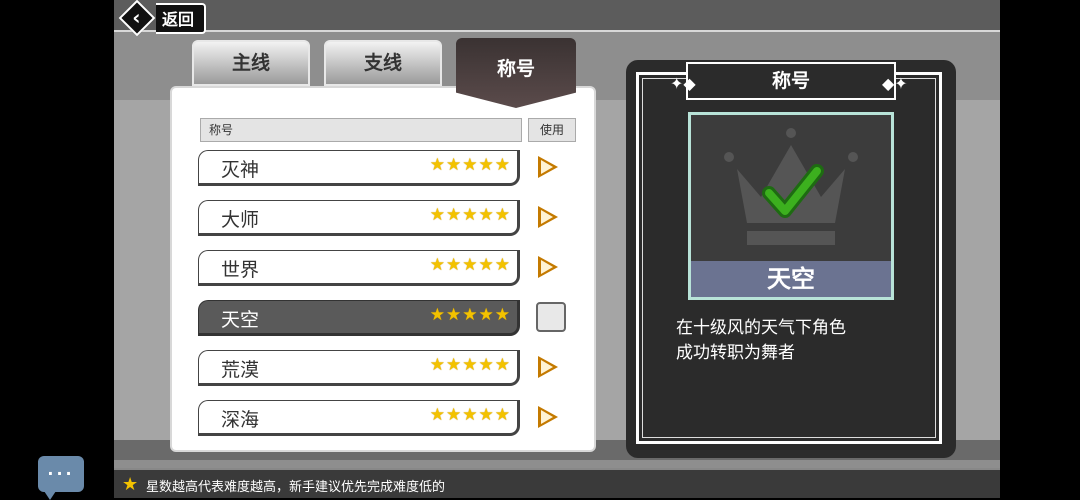 The width and height of the screenshot is (1080, 500). What do you see at coordinates (137, 18) in the screenshot?
I see `back-arrow-icon: ‹` at bounding box center [137, 18].